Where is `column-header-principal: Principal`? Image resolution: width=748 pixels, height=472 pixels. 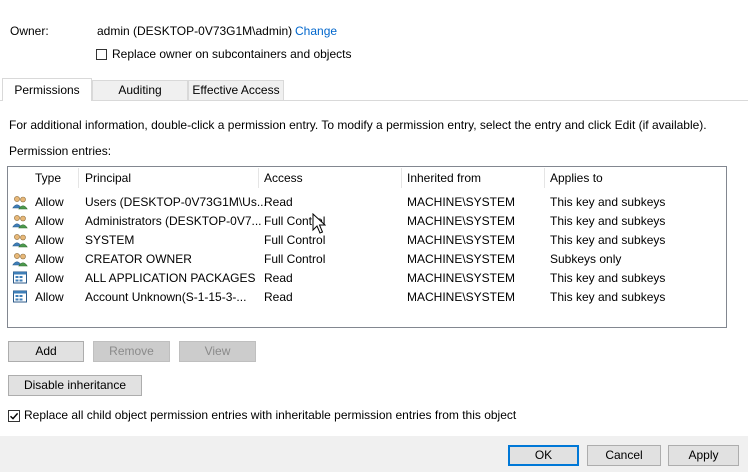 column-header-principal: Principal is located at coordinates (108, 178).